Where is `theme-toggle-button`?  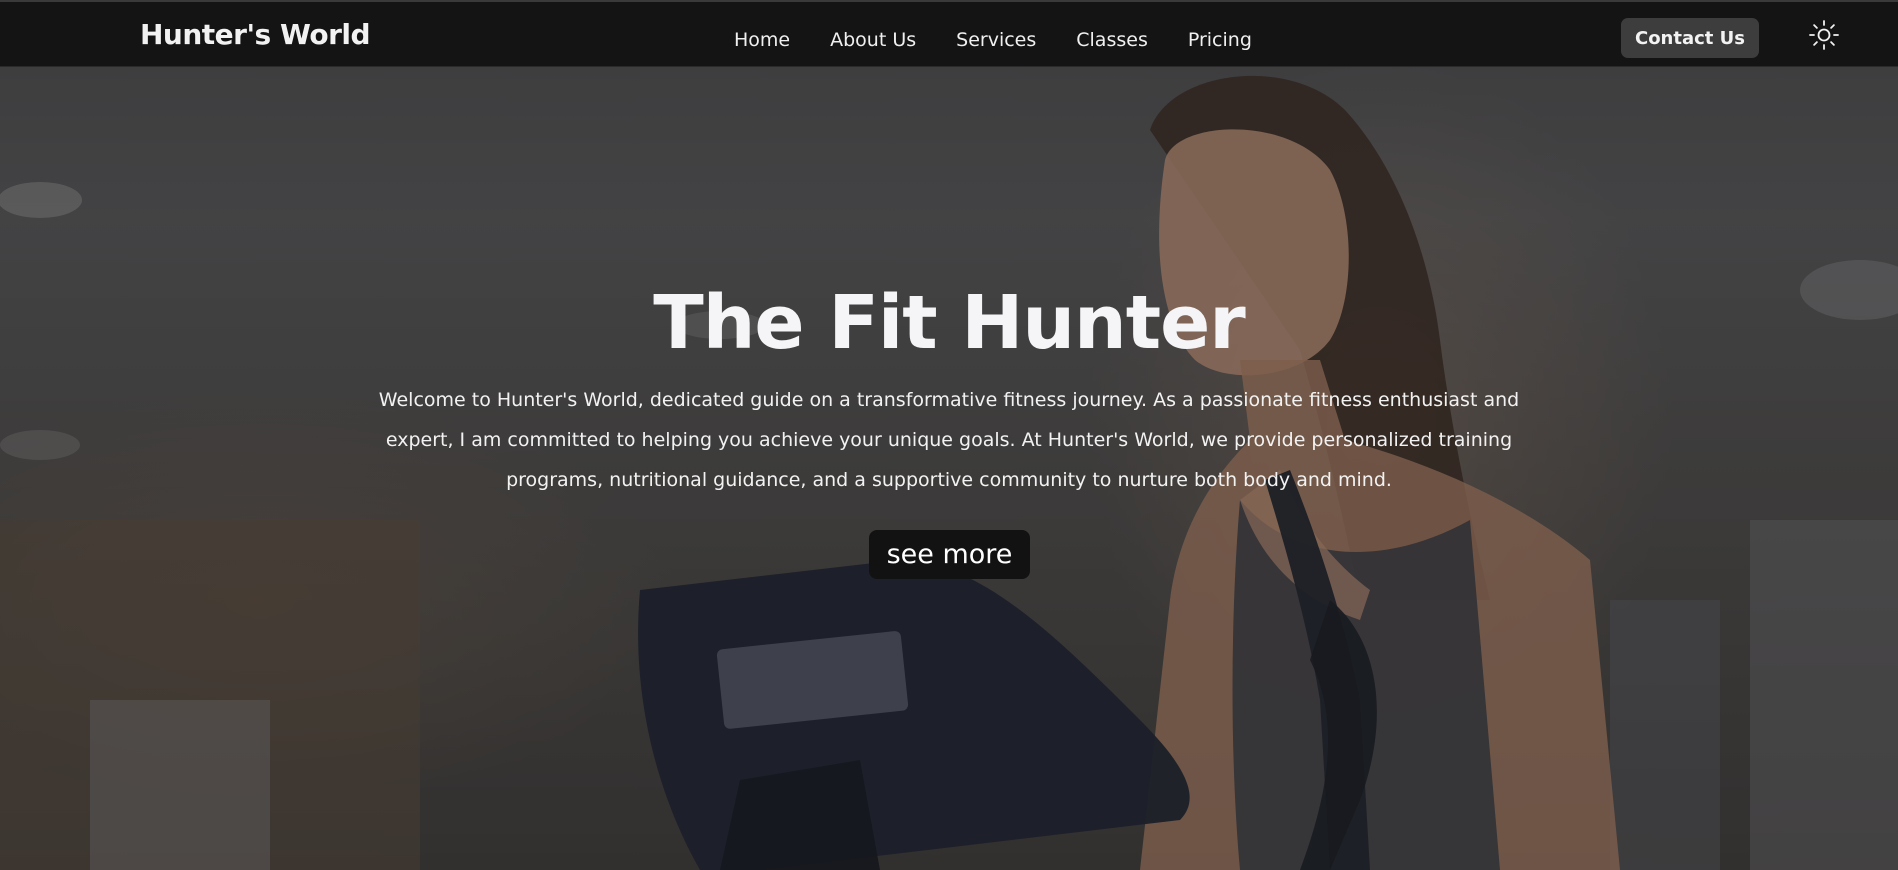 theme-toggle-button is located at coordinates (1824, 35).